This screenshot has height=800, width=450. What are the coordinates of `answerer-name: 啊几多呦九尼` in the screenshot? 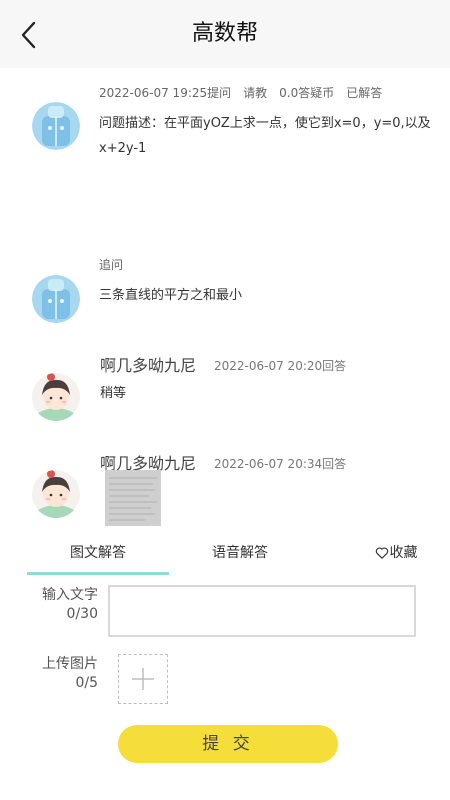 It's located at (148, 365).